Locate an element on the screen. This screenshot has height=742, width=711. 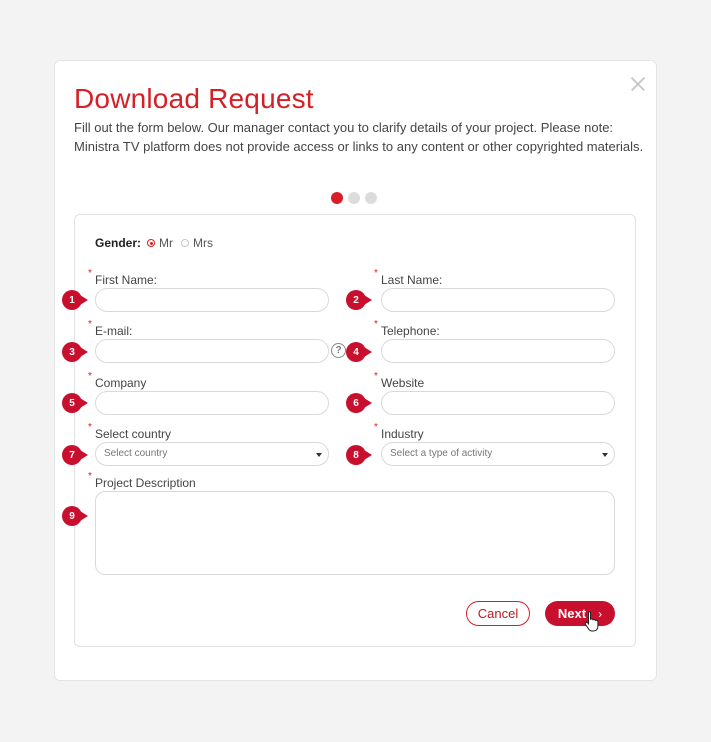
description-label-text: Project Description is located at coordinates (145, 483).